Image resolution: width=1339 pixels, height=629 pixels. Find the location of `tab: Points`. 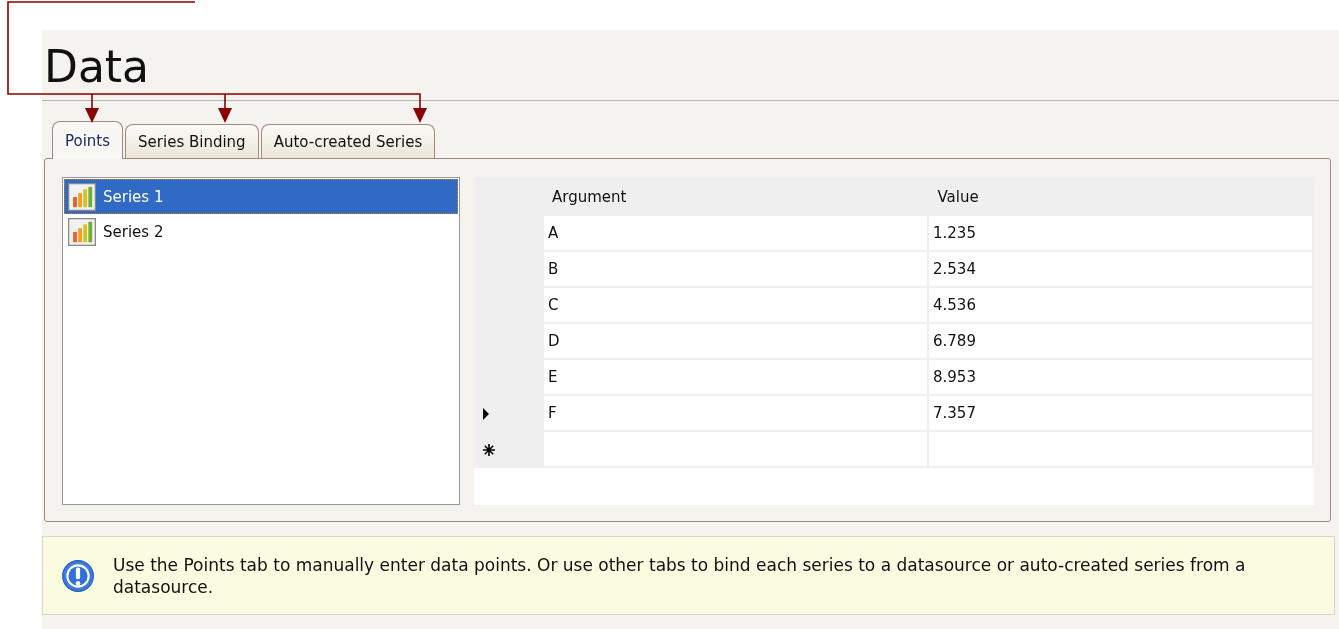

tab: Points is located at coordinates (88, 140).